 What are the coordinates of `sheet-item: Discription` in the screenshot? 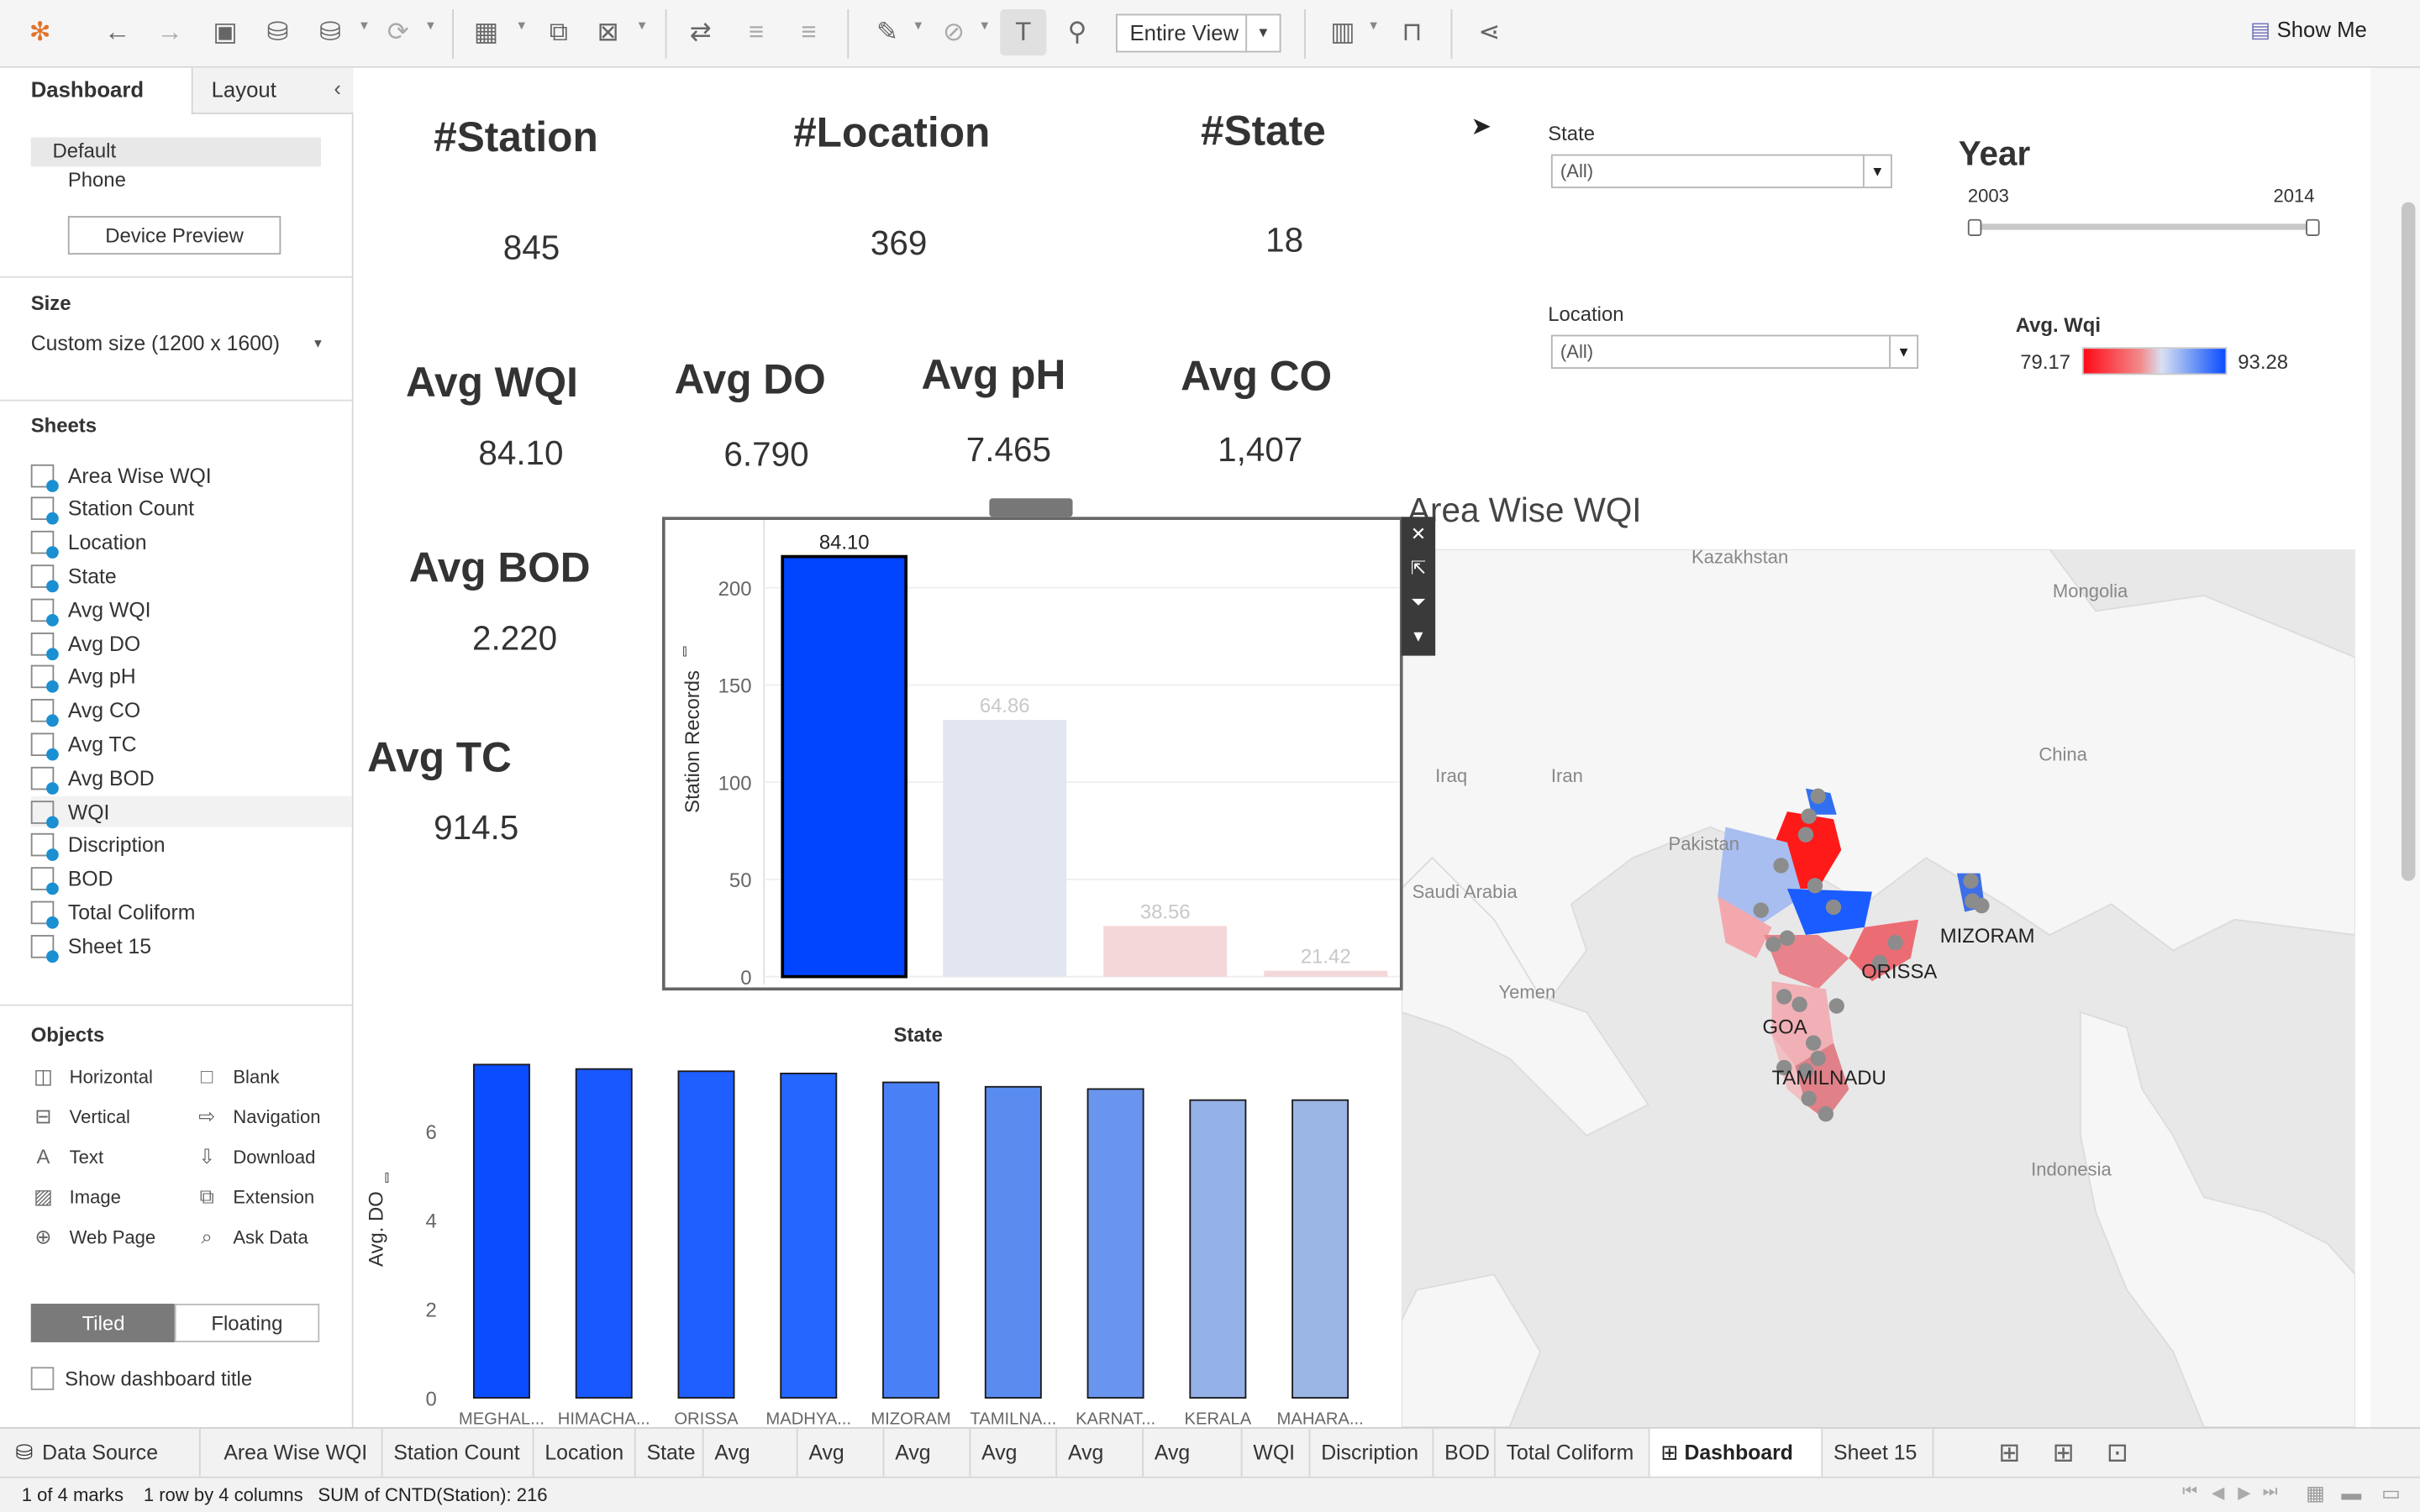 It's located at (98, 846).